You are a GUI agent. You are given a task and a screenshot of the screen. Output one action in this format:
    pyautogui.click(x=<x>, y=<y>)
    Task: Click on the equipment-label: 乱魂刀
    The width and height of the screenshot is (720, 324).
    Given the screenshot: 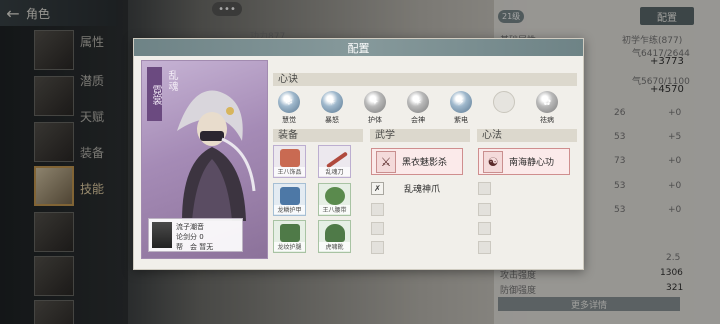 What is the action you would take?
    pyautogui.click(x=334, y=171)
    